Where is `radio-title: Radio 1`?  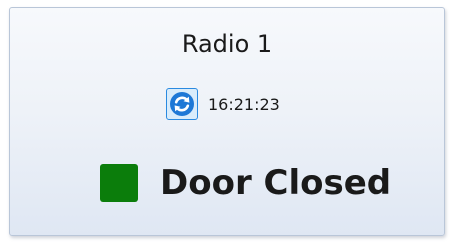 radio-title: Radio 1 is located at coordinates (227, 44).